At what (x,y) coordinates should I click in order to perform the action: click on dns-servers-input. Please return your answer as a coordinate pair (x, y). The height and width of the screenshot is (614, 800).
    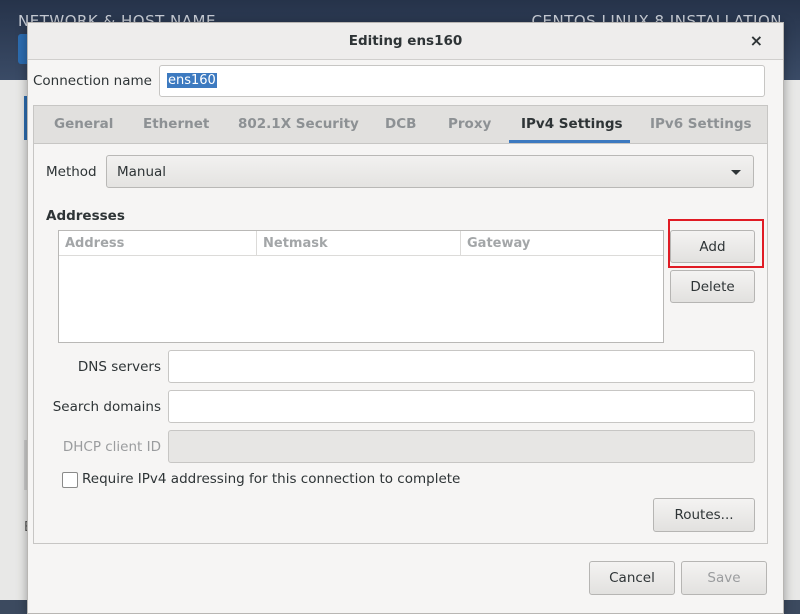
    Looking at the image, I should click on (461, 366).